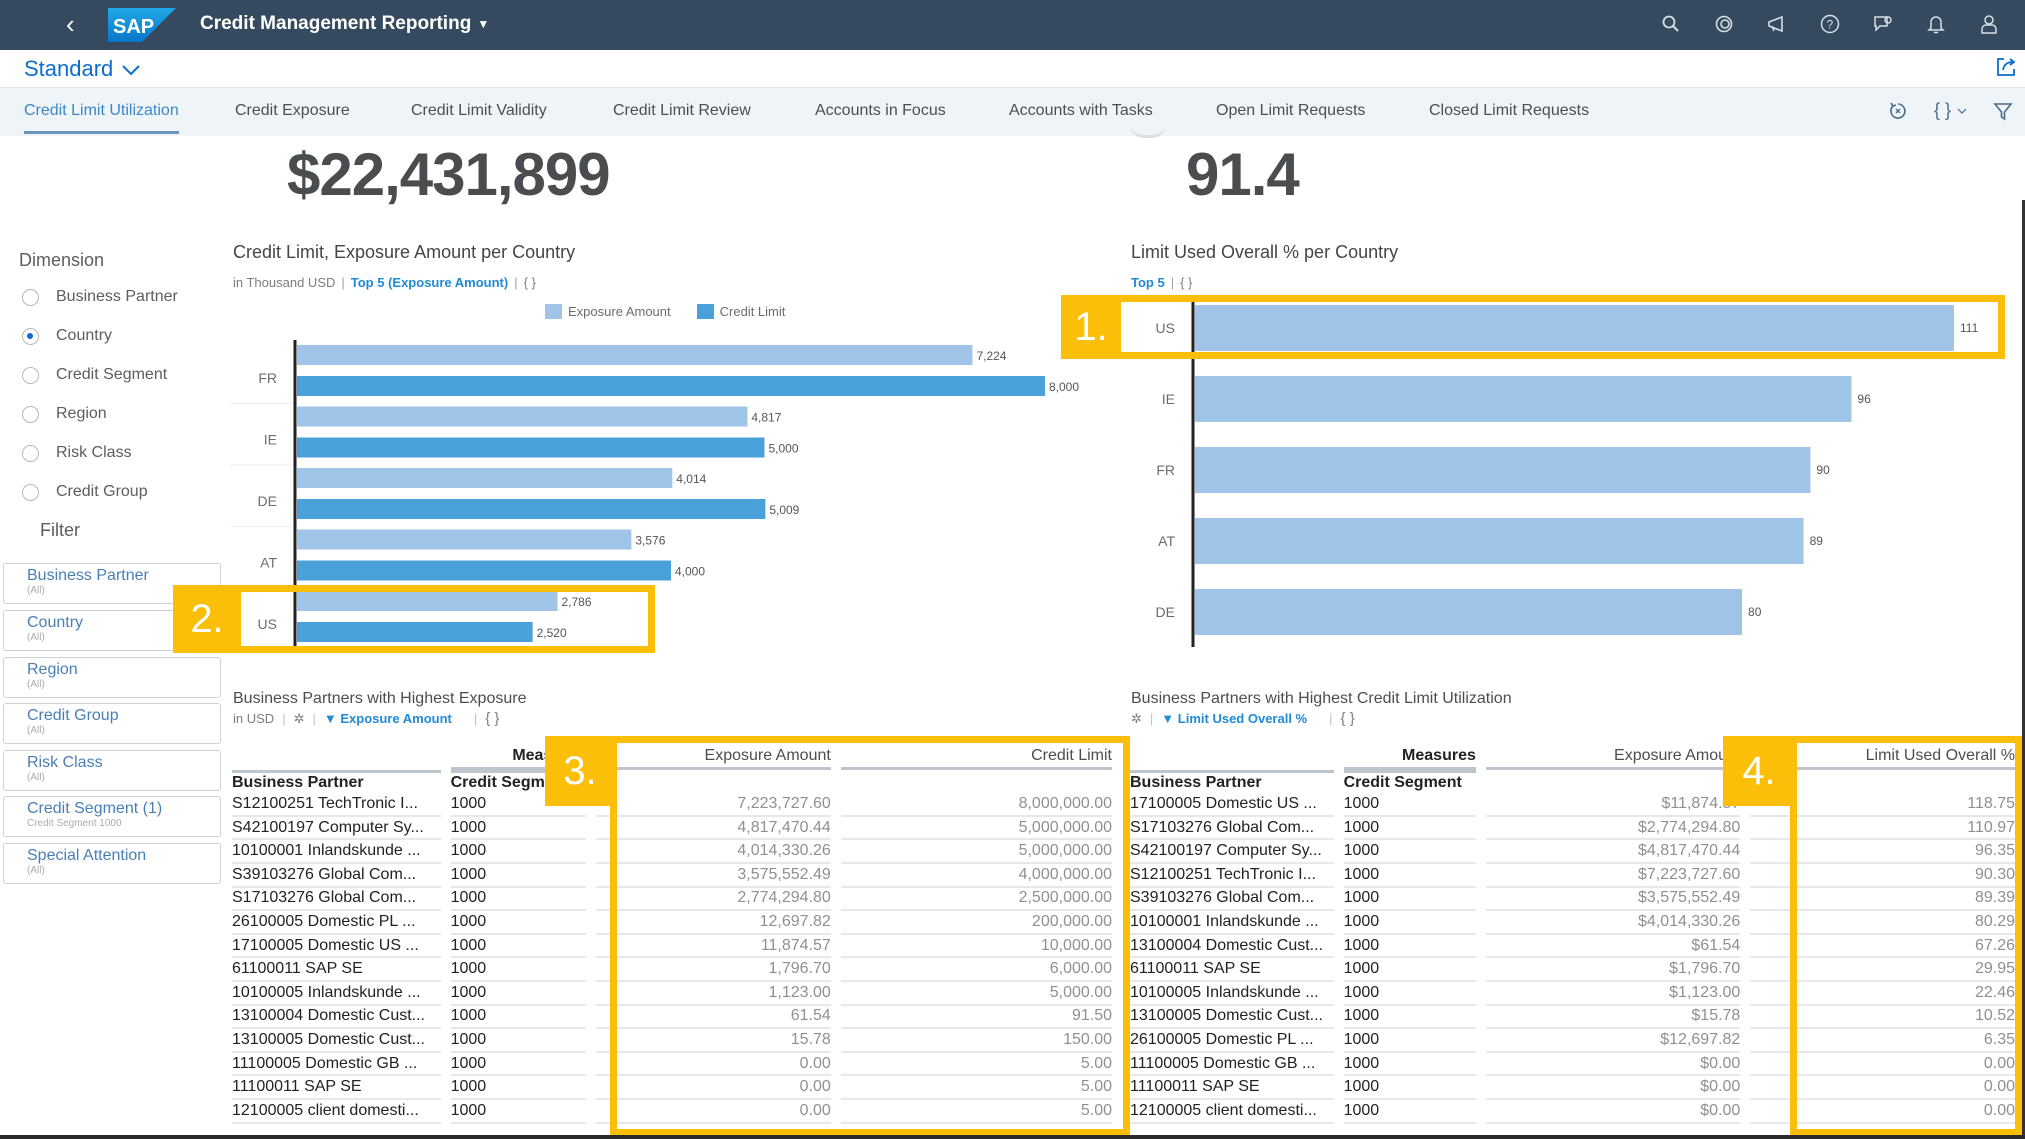  What do you see at coordinates (1186, 282) in the screenshot?
I see `chart2-variable-icon: { }` at bounding box center [1186, 282].